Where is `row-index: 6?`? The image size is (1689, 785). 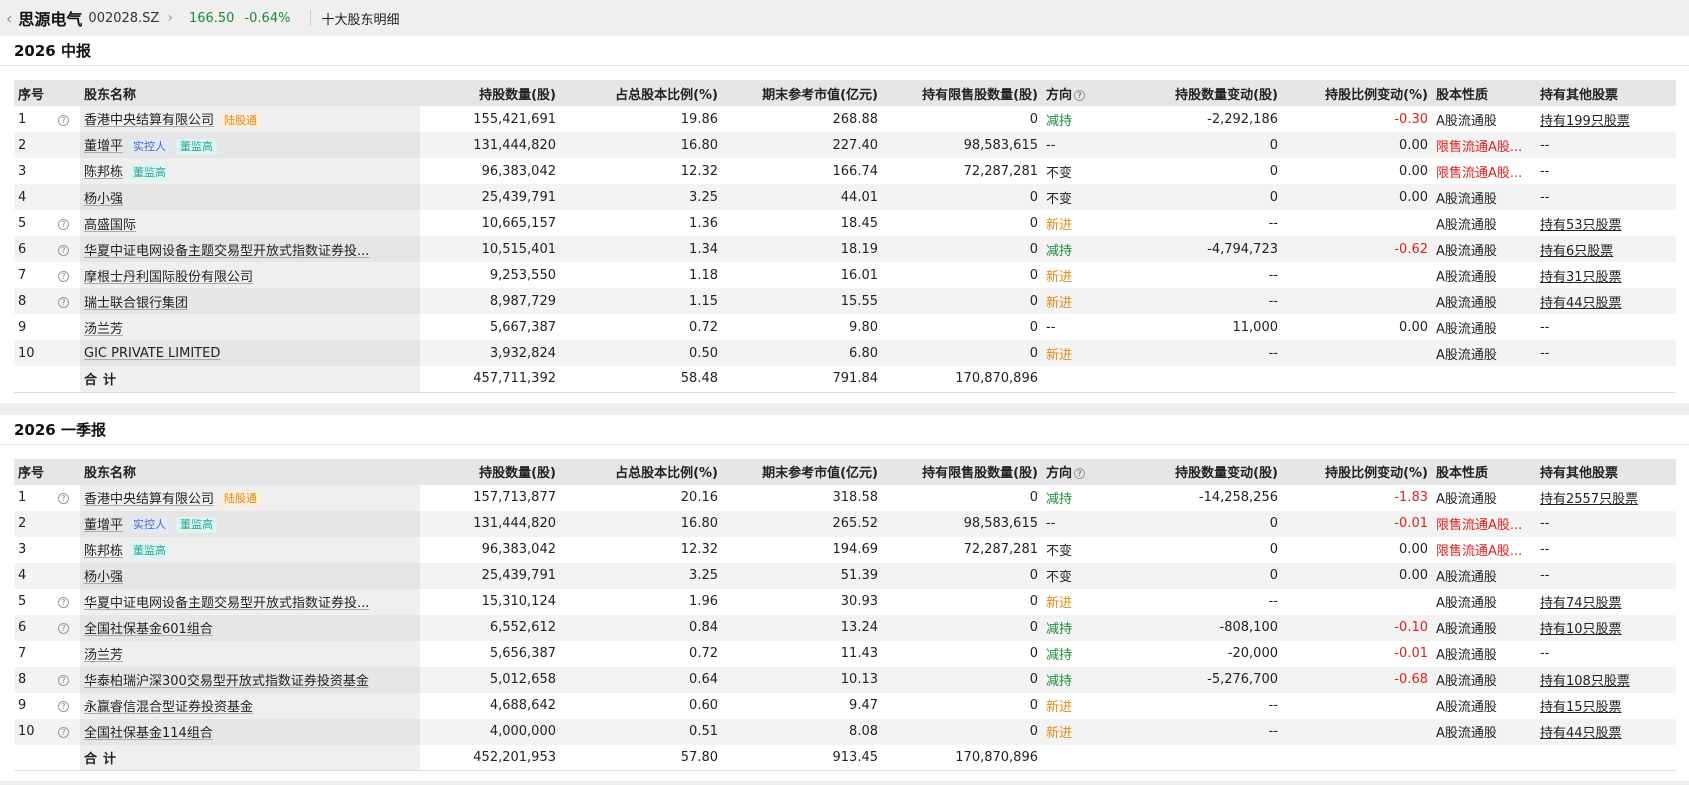
row-index: 6? is located at coordinates (47, 249).